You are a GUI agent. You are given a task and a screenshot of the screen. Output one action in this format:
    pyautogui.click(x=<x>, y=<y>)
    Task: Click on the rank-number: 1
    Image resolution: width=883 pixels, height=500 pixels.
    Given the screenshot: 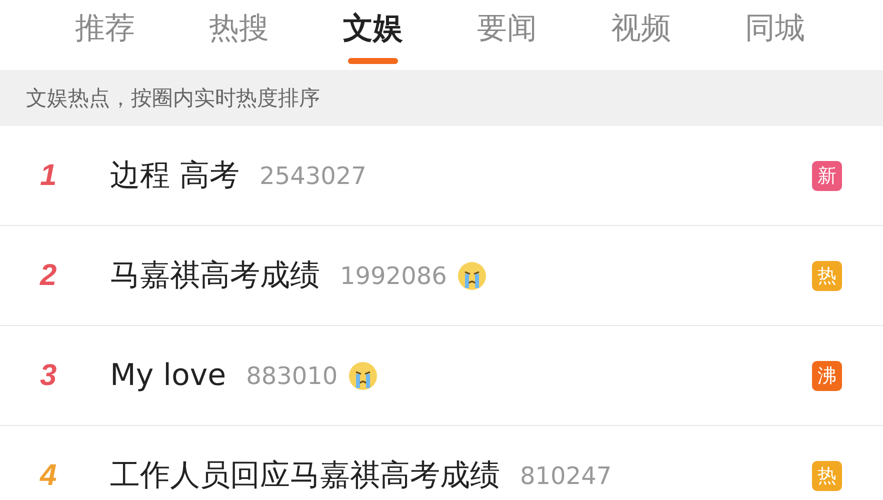 What is the action you would take?
    pyautogui.click(x=49, y=175)
    